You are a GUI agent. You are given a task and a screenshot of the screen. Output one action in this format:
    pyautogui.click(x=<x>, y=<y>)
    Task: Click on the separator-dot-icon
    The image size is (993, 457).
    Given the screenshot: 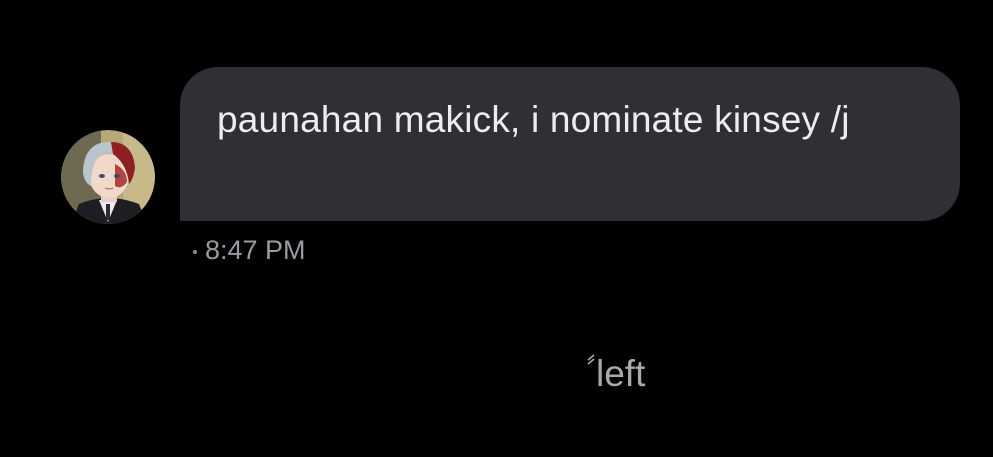 What is the action you would take?
    pyautogui.click(x=195, y=252)
    